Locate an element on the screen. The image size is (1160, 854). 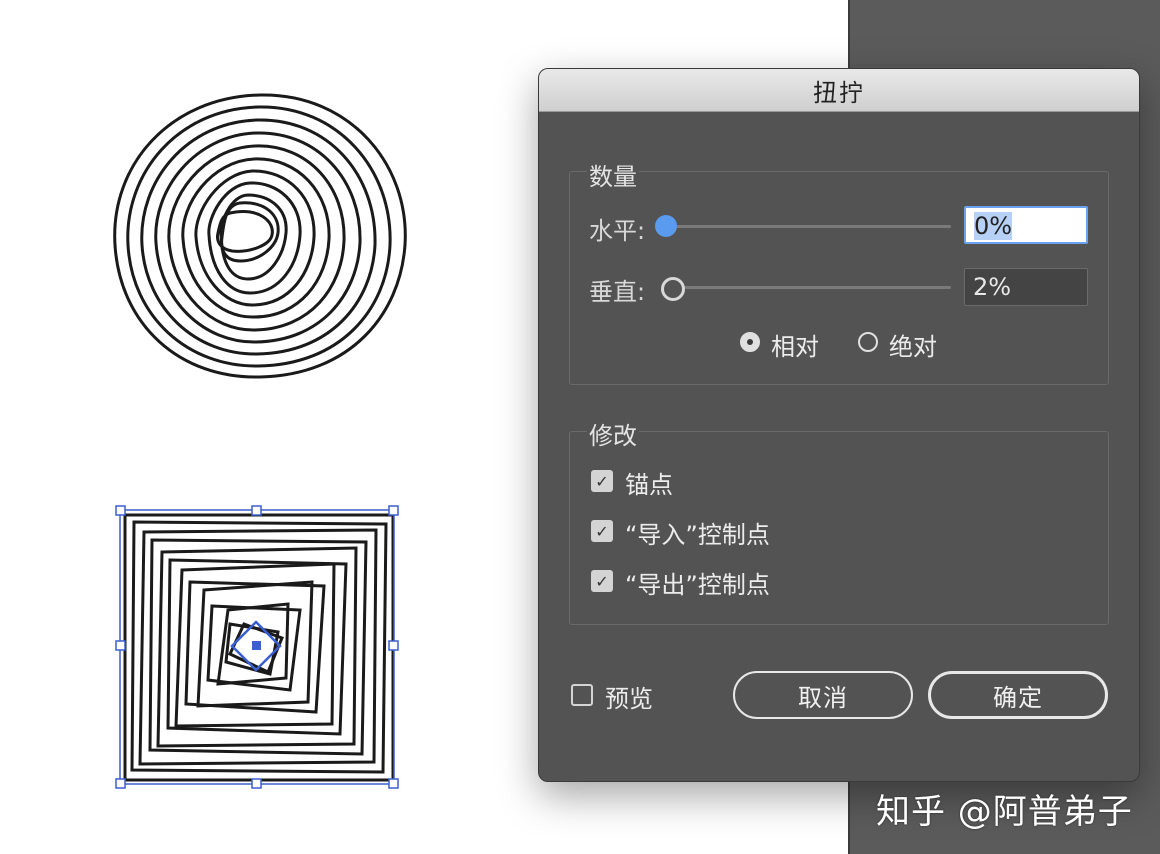
absolute-radio-label: 绝对 is located at coordinates (913, 344).